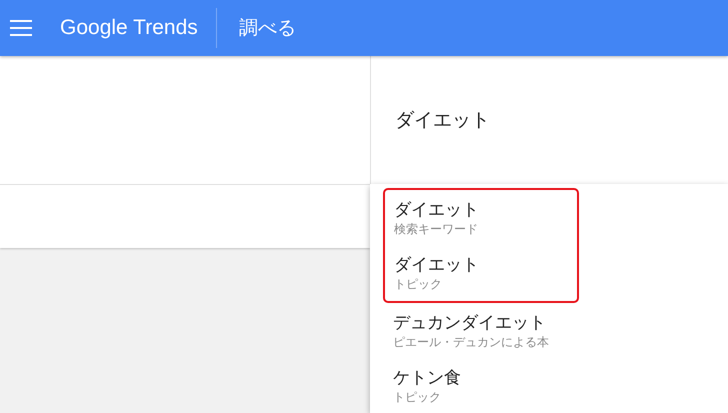 This screenshot has width=728, height=413. I want to click on logo: Google Trends, so click(138, 28).